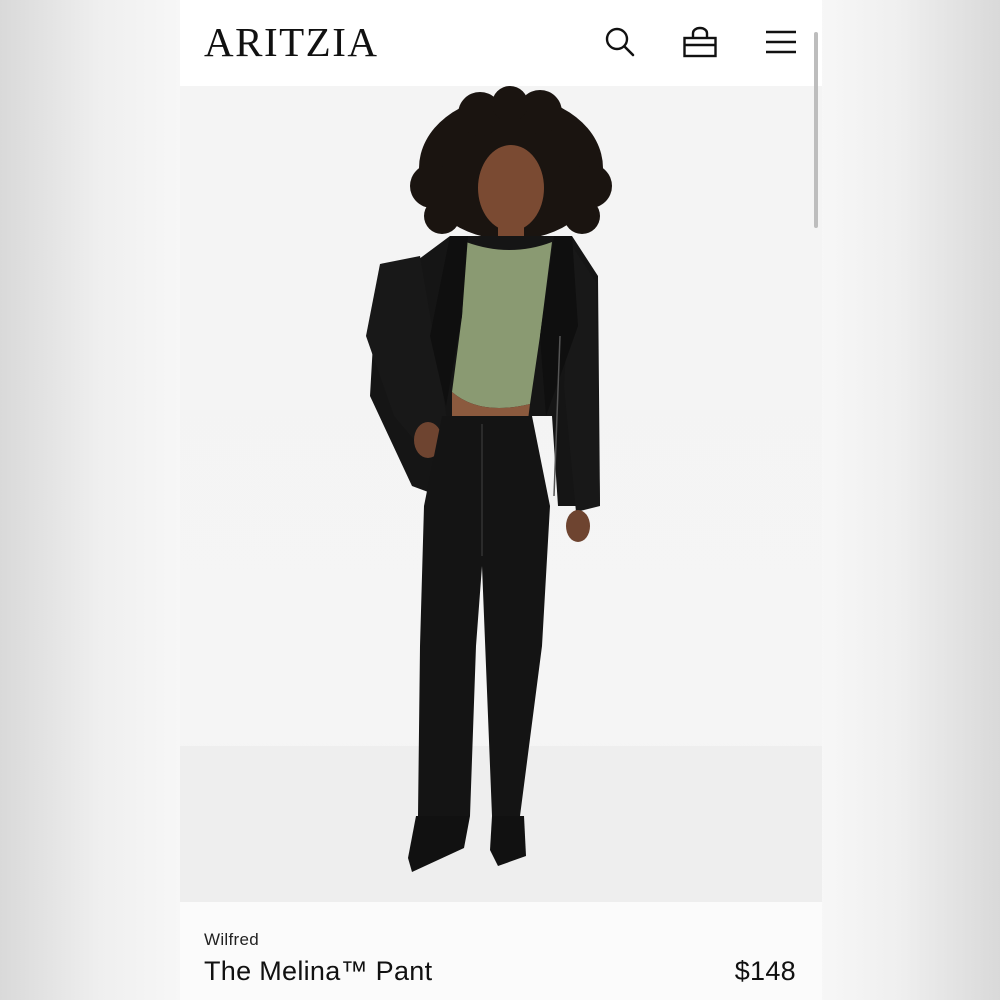 The width and height of the screenshot is (1000, 1000). What do you see at coordinates (291, 42) in the screenshot?
I see `brand-logo: ARITZIA` at bounding box center [291, 42].